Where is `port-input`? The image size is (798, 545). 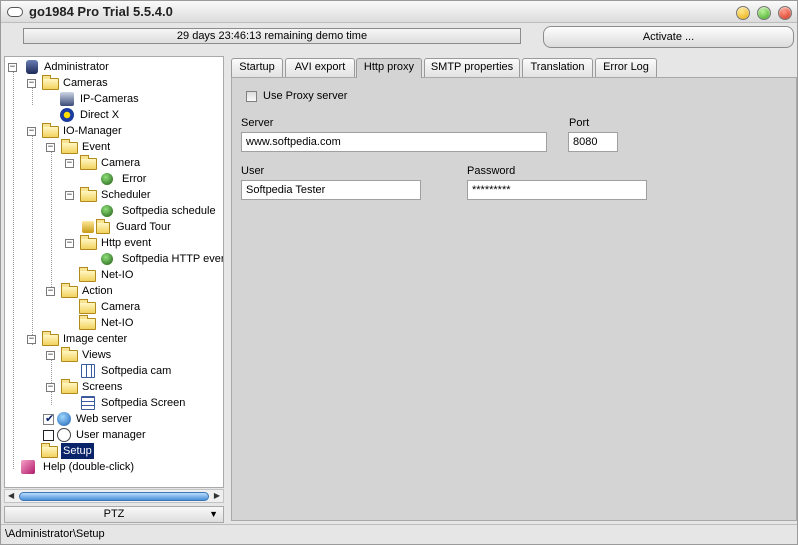
port-input is located at coordinates (593, 142).